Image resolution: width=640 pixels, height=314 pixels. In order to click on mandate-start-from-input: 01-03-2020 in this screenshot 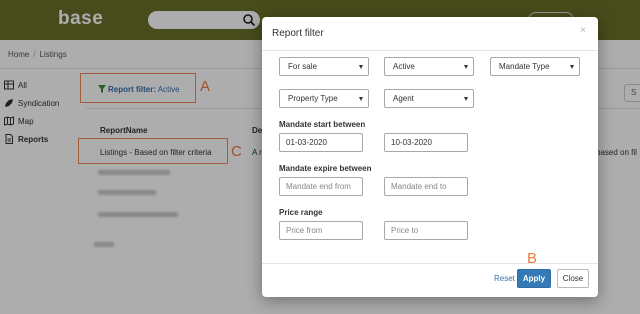, I will do `click(321, 142)`.